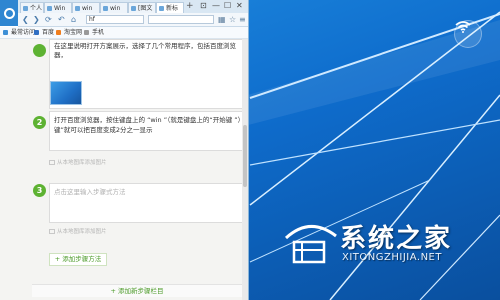  Describe the element at coordinates (392, 257) in the screenshot. I see `watermark-url: XITONGZHIJIA.NET` at that location.